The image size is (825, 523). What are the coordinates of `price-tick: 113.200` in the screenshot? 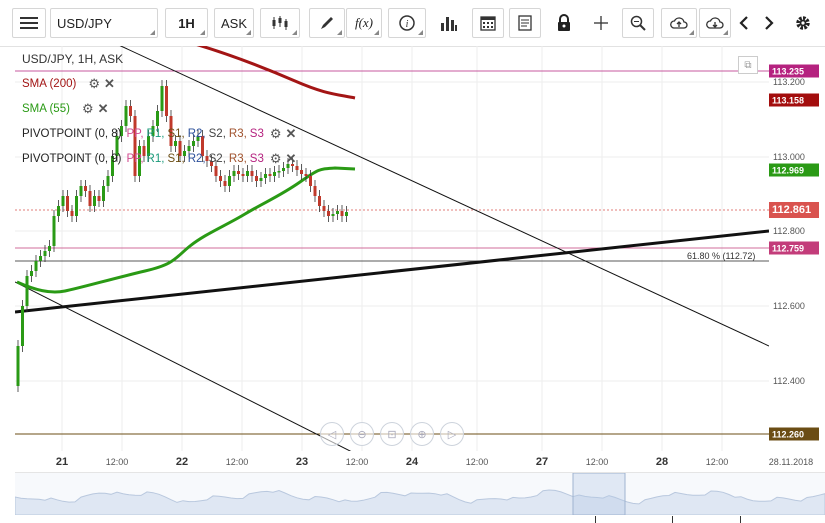 It's located at (789, 82).